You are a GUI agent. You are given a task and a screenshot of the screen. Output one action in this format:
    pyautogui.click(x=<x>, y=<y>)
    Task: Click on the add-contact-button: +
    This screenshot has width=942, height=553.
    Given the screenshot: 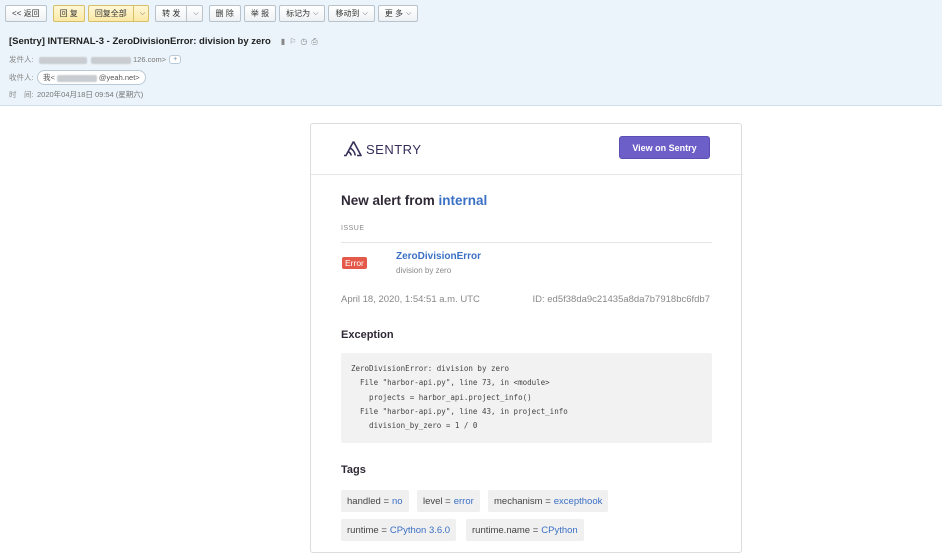 What is the action you would take?
    pyautogui.click(x=175, y=59)
    